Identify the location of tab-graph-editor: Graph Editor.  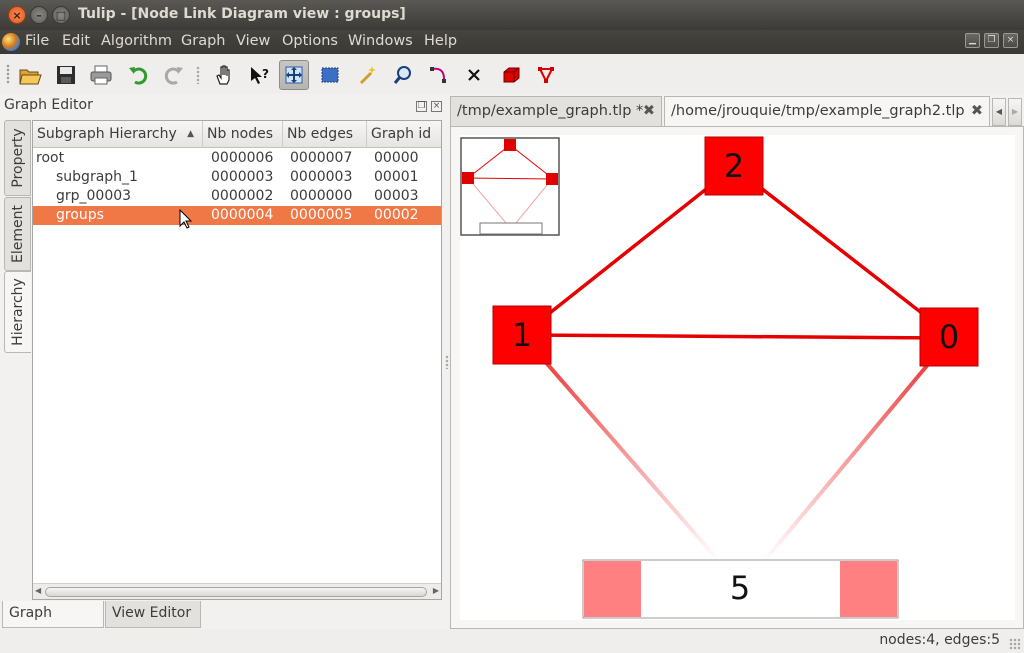
(53, 623).